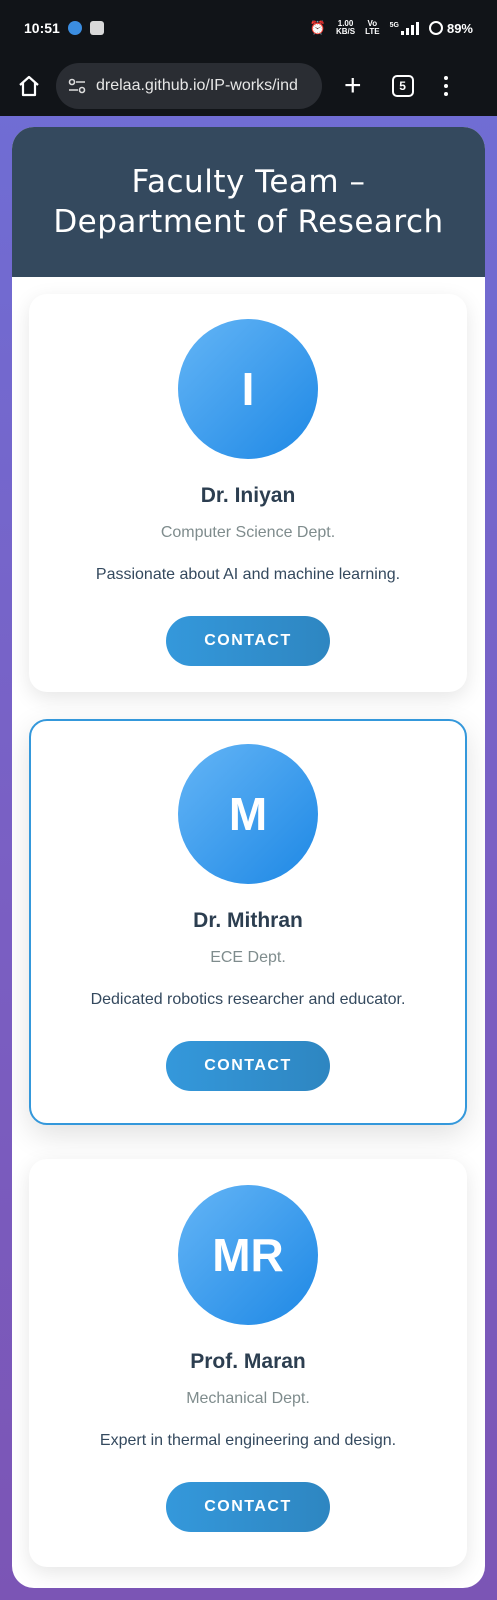  I want to click on battery-level: 89%, so click(459, 28).